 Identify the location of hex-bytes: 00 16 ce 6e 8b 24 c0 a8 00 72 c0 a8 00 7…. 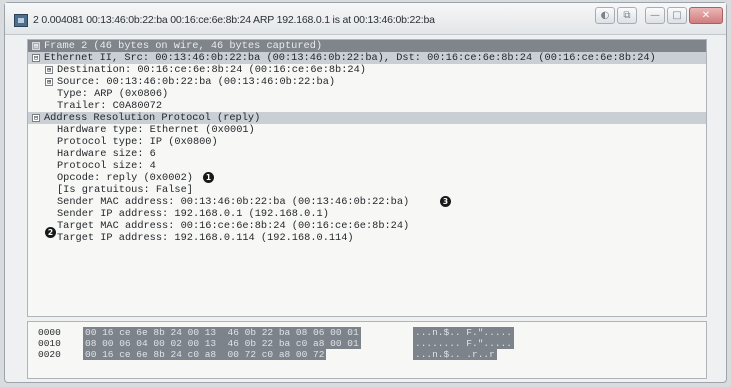
(205, 354).